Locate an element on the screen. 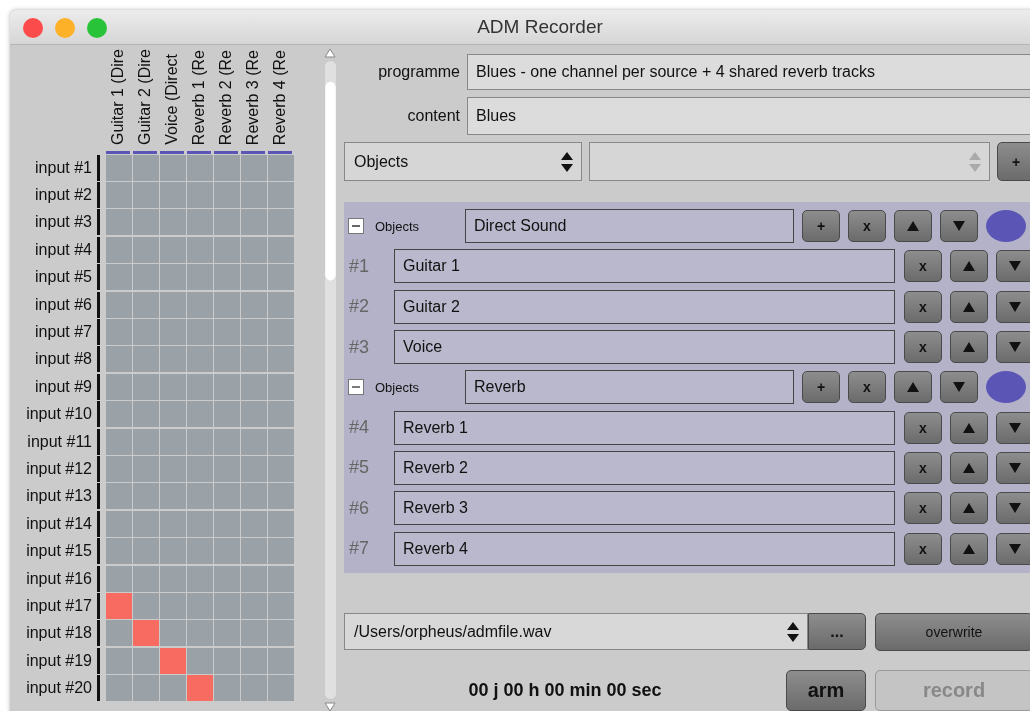 The width and height of the screenshot is (1030, 711). arm-button: arm is located at coordinates (826, 690).